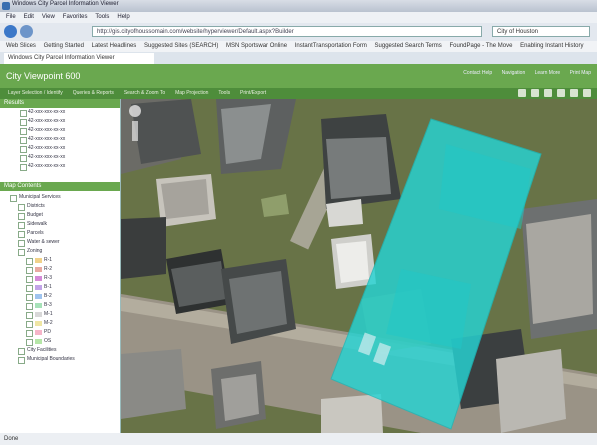  I want to click on menu-view: View, so click(48, 17).